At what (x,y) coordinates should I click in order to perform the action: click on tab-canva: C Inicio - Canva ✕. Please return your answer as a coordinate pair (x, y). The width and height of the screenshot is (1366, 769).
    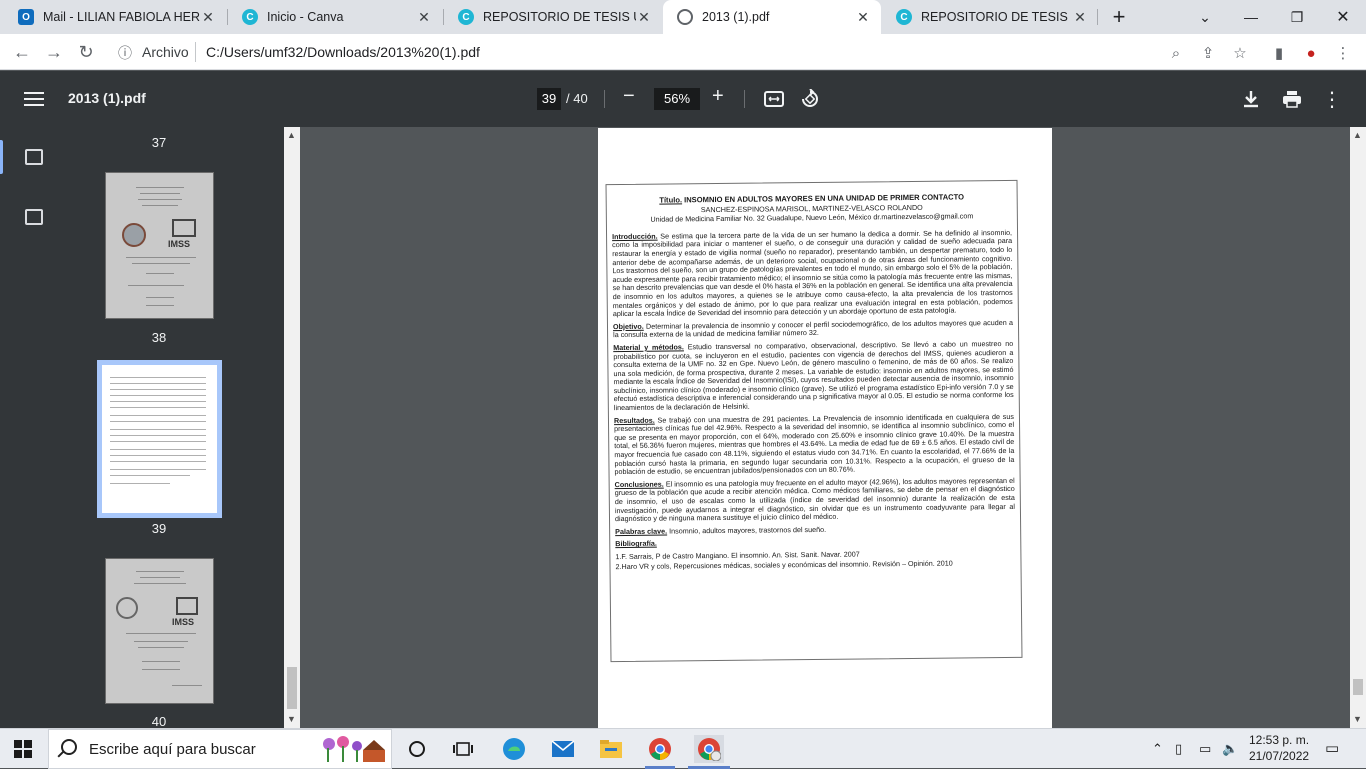
    Looking at the image, I should click on (335, 17).